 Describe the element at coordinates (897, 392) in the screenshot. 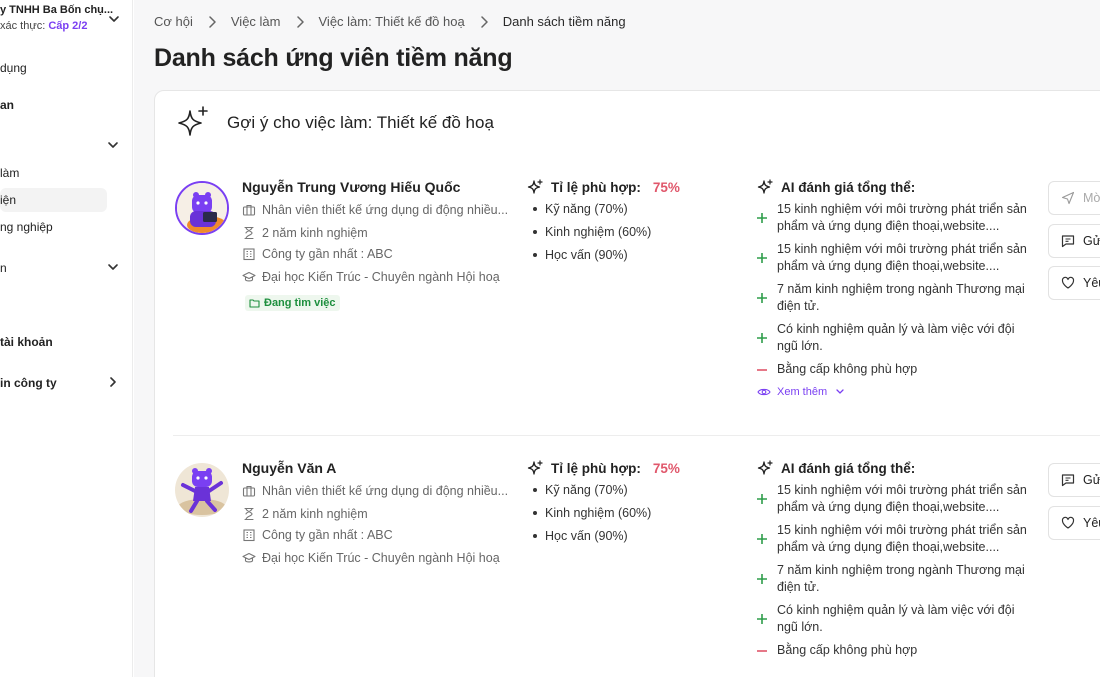

I see `see-more-link: Xem thêm` at that location.